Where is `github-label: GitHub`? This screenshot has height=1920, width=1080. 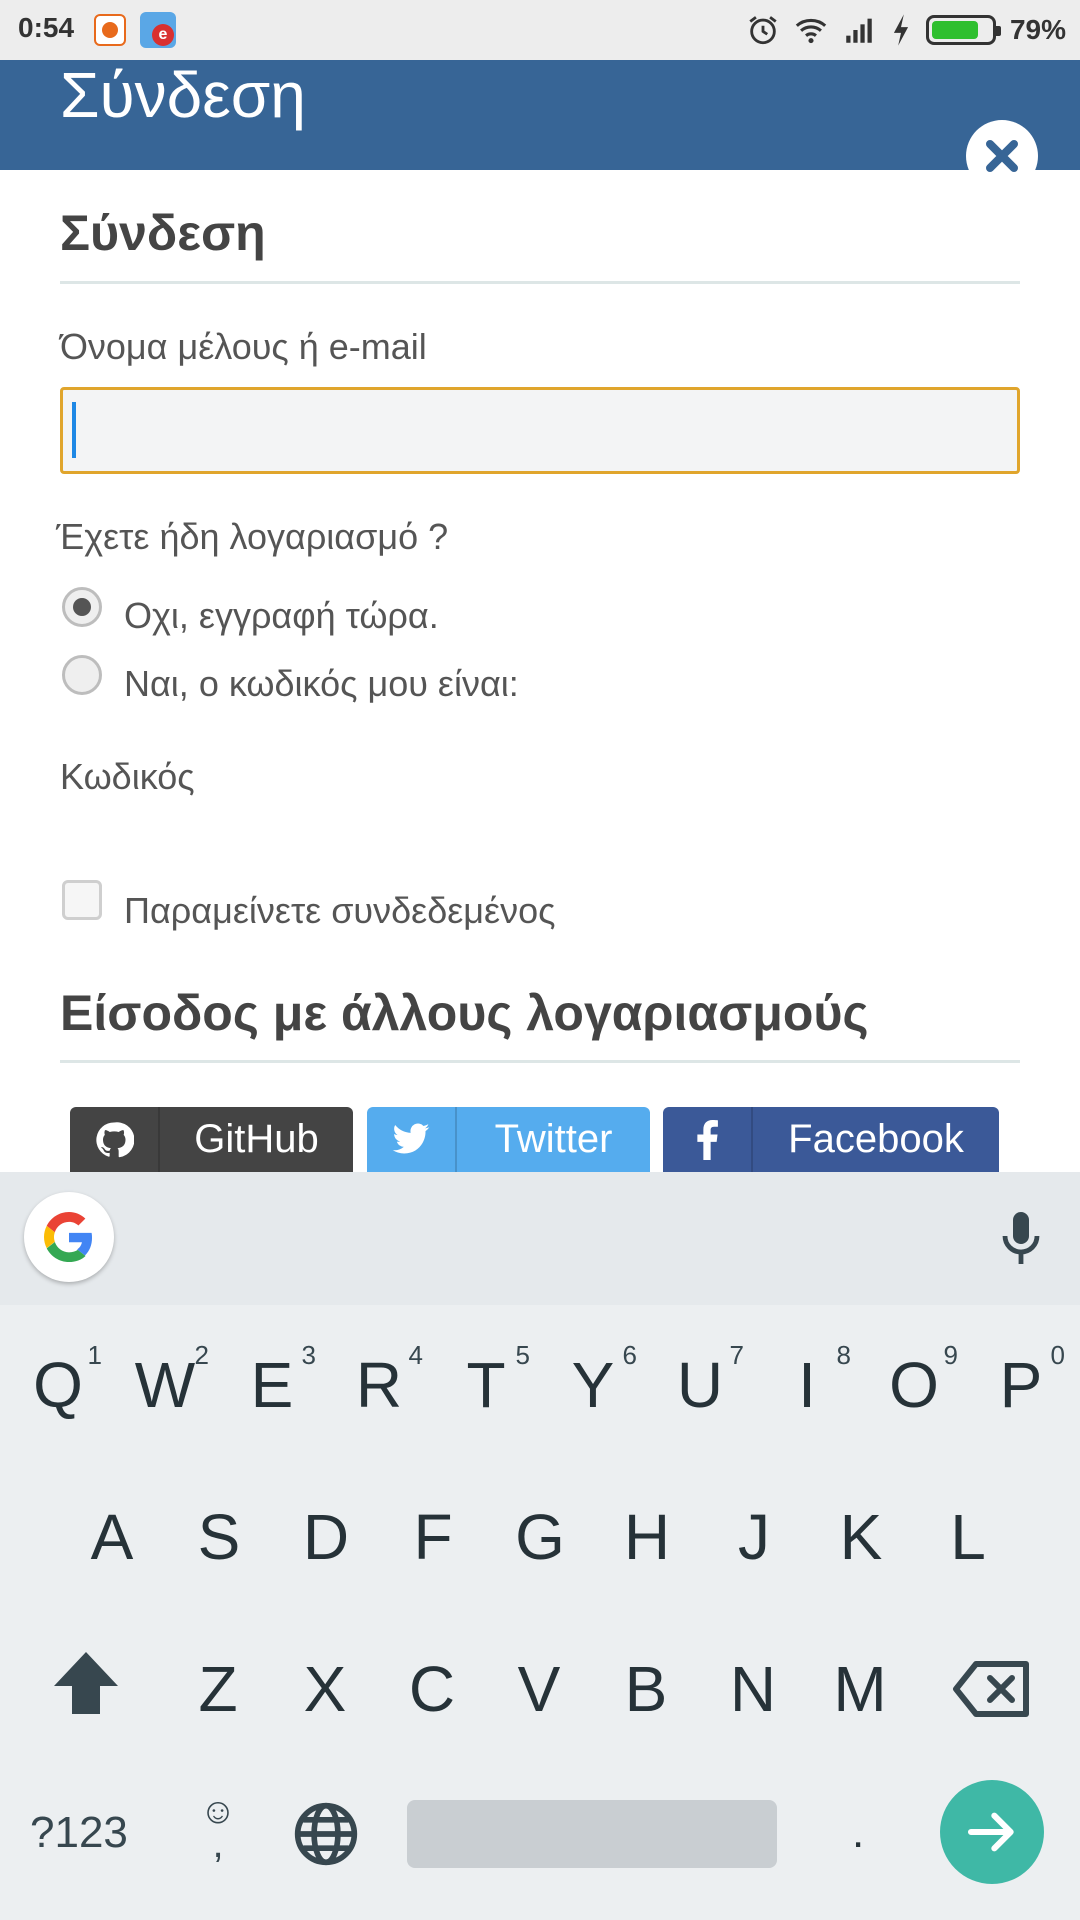 github-label: GitHub is located at coordinates (256, 1139).